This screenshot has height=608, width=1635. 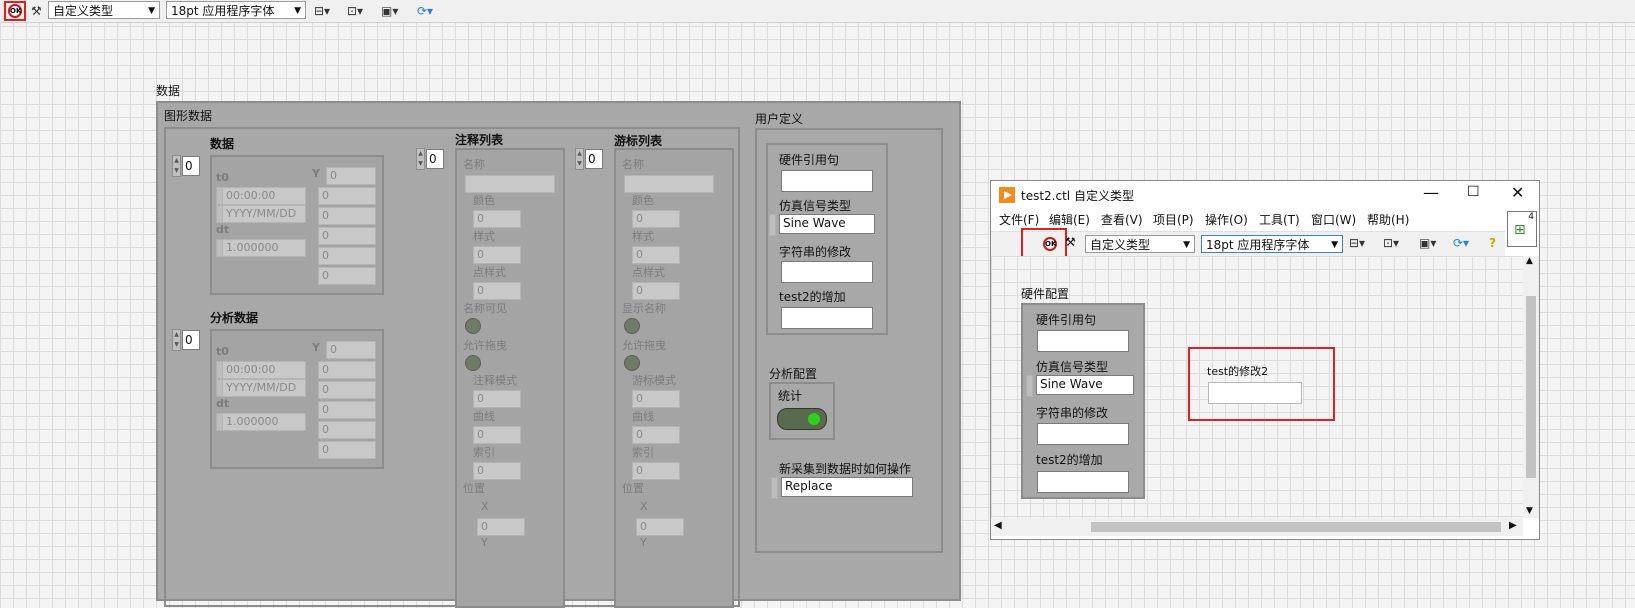 I want to click on show-name-led, so click(x=632, y=326).